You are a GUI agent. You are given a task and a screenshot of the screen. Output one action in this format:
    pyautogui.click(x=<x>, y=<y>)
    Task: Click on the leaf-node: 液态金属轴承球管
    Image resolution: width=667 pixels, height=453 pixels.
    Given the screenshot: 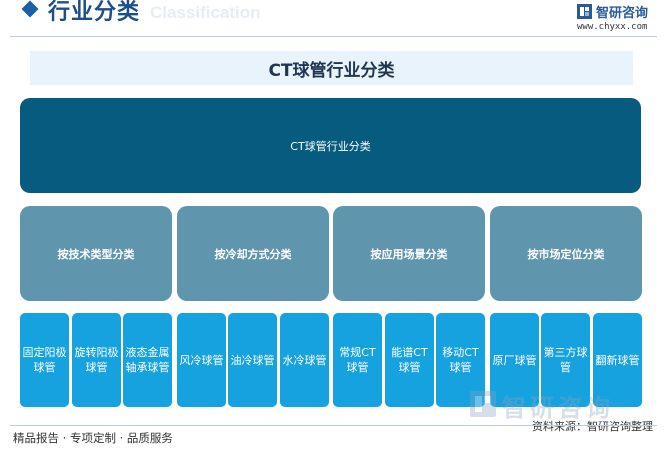 What is the action you would take?
    pyautogui.click(x=147, y=360)
    